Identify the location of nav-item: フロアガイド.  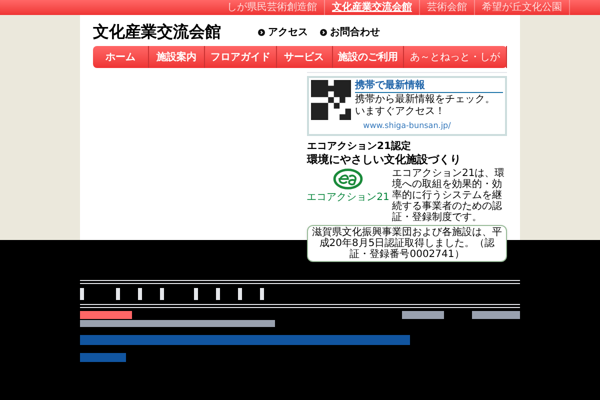
(240, 57).